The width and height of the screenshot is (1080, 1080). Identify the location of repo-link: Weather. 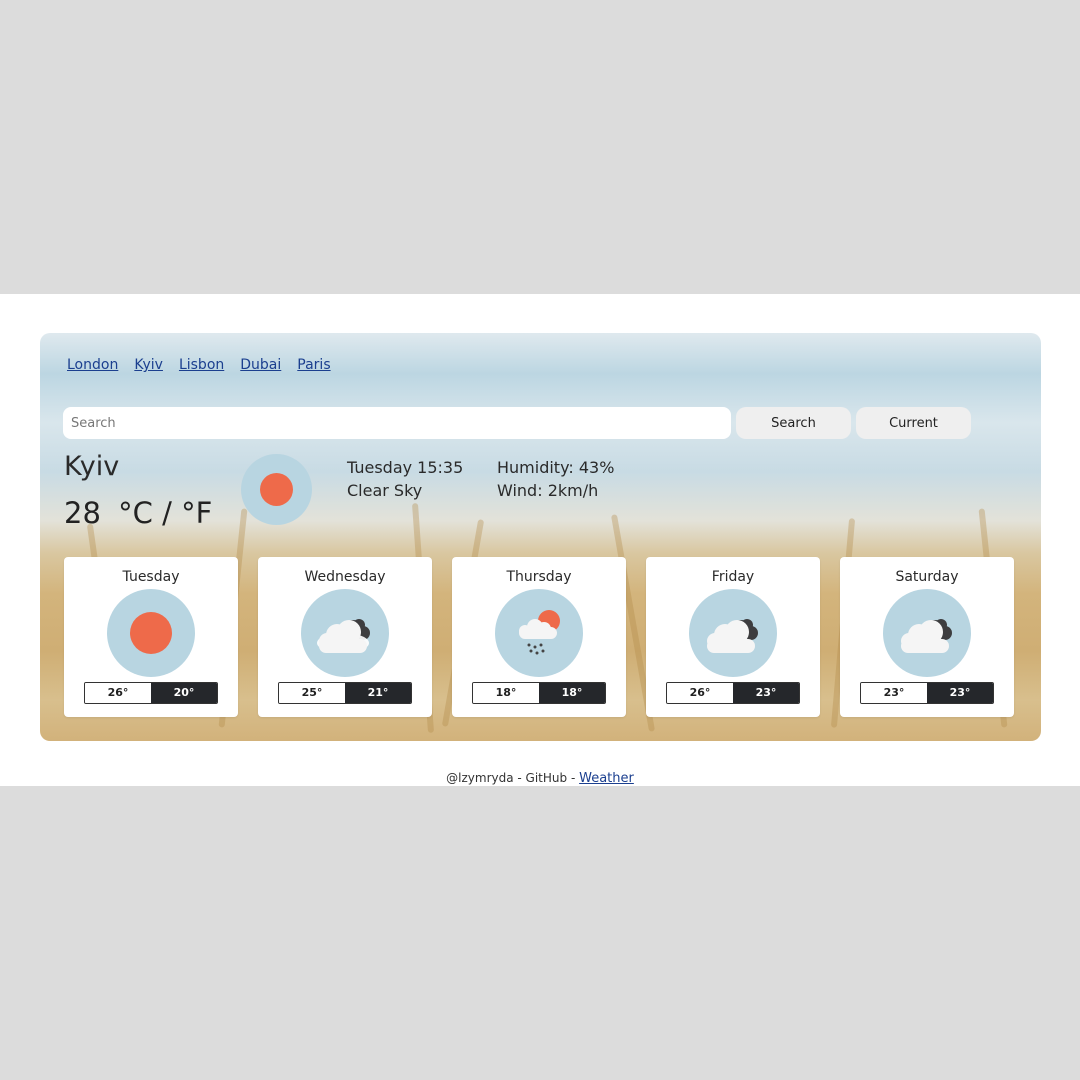
(606, 778).